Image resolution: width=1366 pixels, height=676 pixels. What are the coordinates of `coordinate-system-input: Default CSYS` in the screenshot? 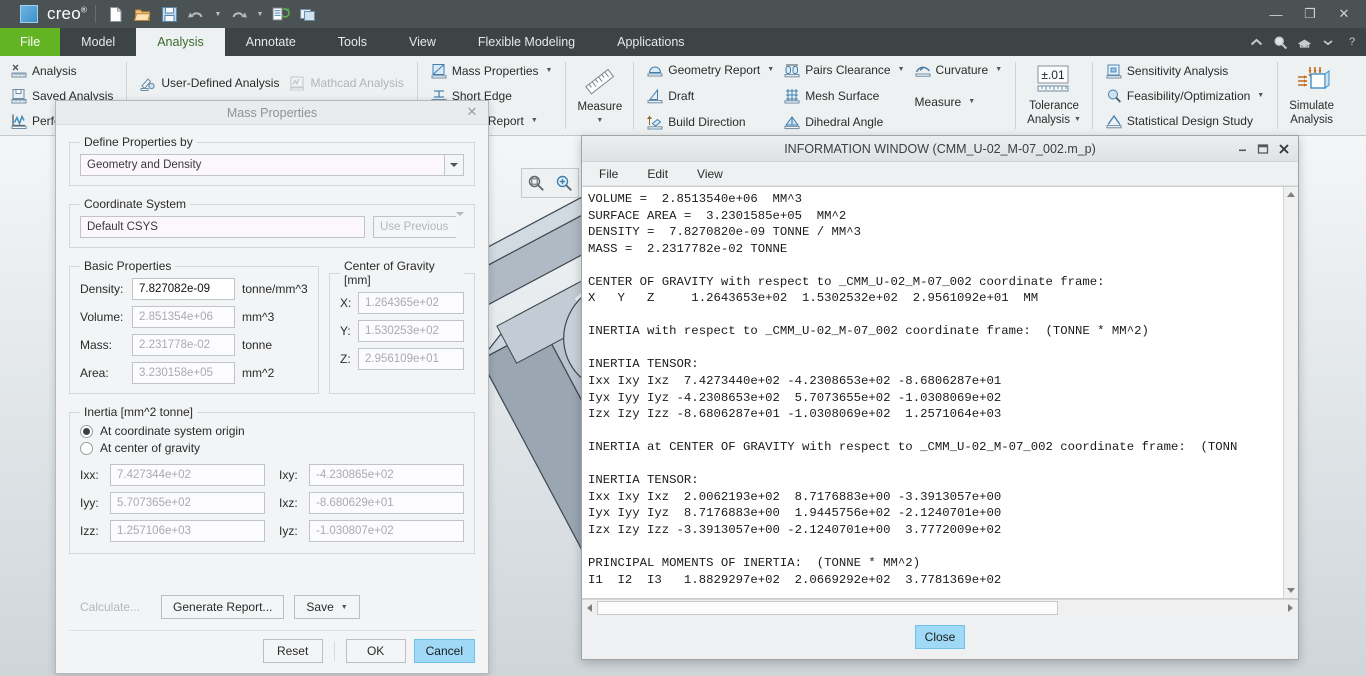 It's located at (222, 227).